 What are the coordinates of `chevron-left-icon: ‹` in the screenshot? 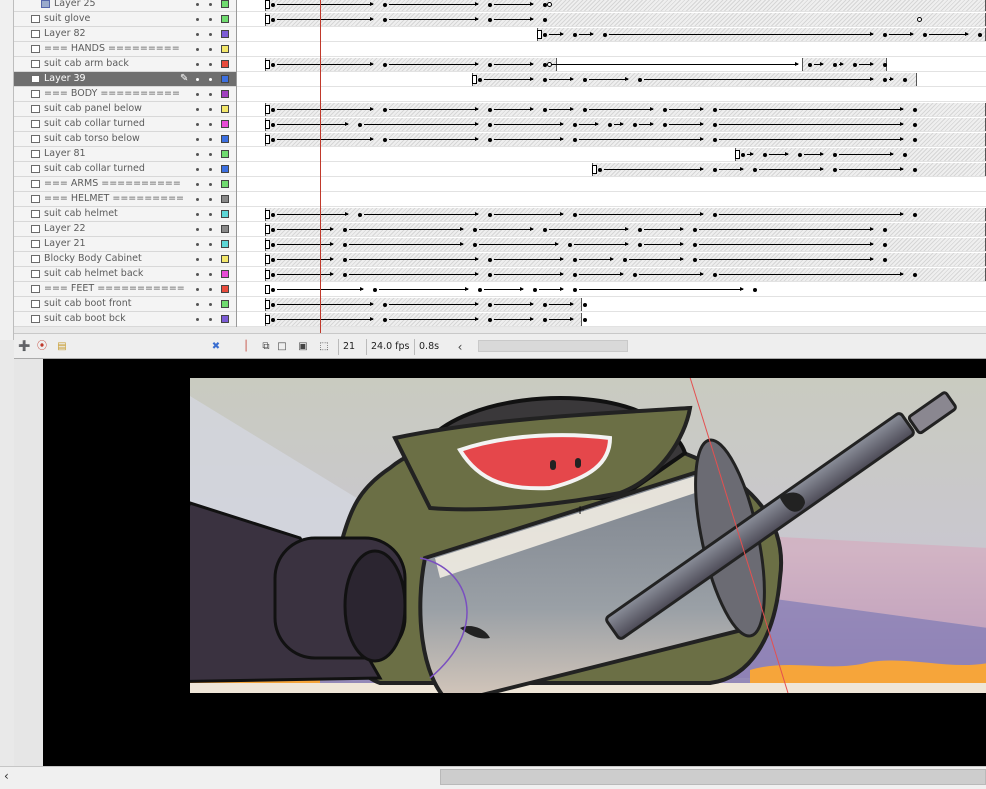 It's located at (460, 347).